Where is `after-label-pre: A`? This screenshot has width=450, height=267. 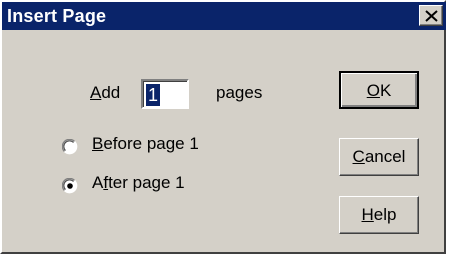 after-label-pre: A is located at coordinates (98, 182).